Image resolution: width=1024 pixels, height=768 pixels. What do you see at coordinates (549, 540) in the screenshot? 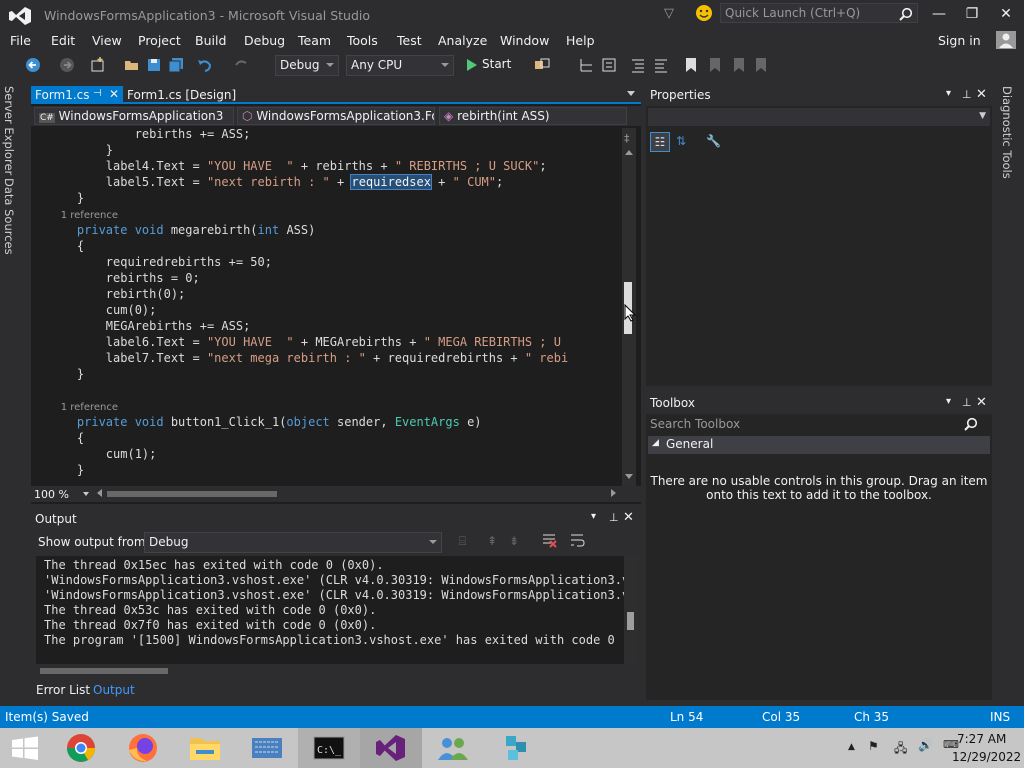
I see `clear-all-icon` at bounding box center [549, 540].